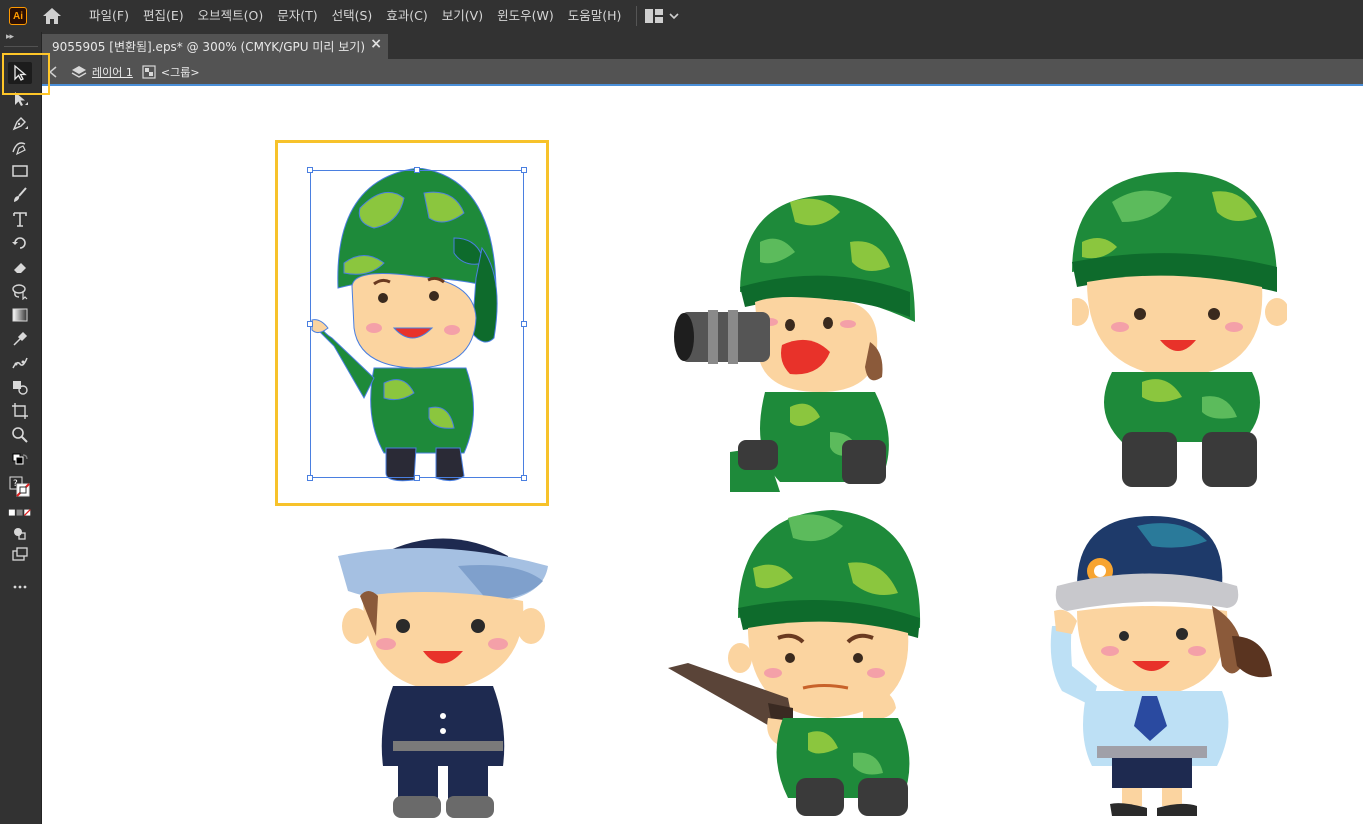  I want to click on puppet-warp-icon, so click(20, 363).